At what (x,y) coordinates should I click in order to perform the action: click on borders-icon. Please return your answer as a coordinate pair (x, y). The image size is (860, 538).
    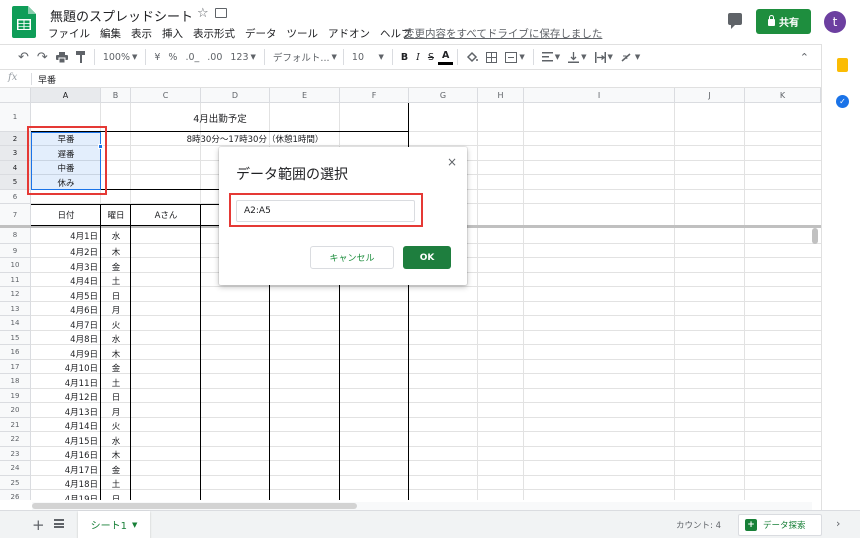
    Looking at the image, I should click on (491, 57).